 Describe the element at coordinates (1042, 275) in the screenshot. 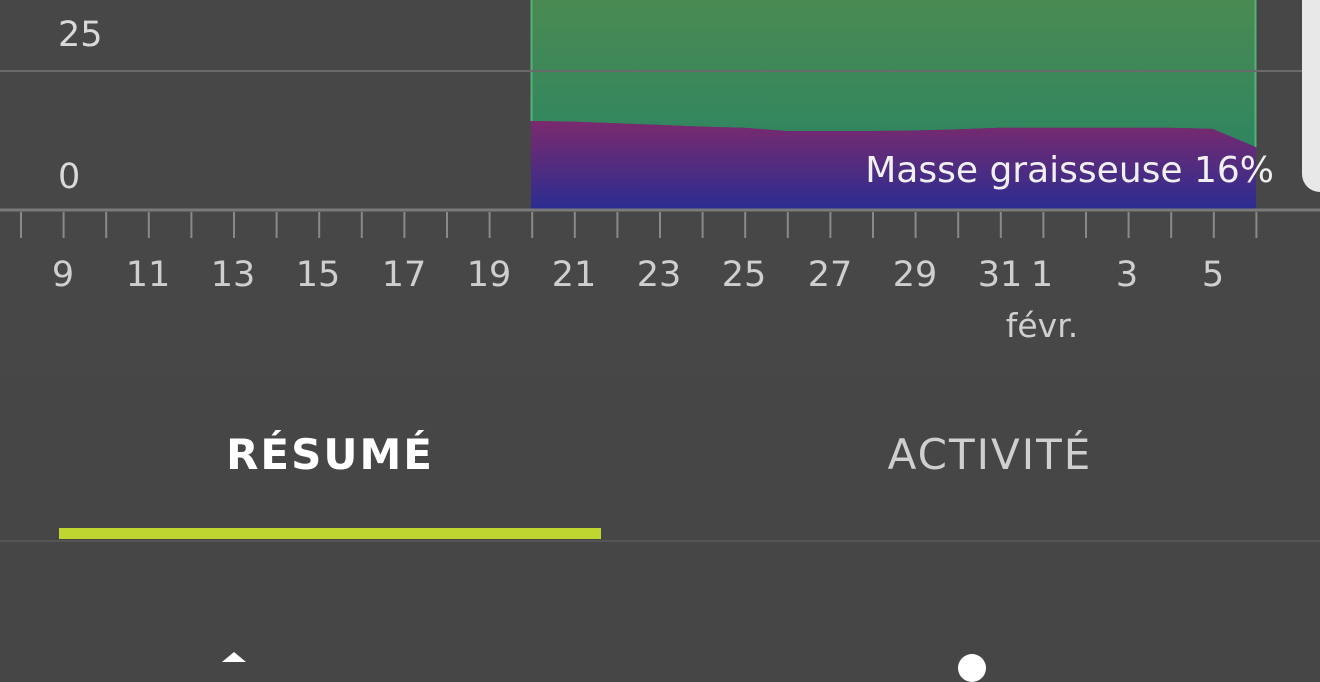

I see `x-tick-label: 1` at that location.